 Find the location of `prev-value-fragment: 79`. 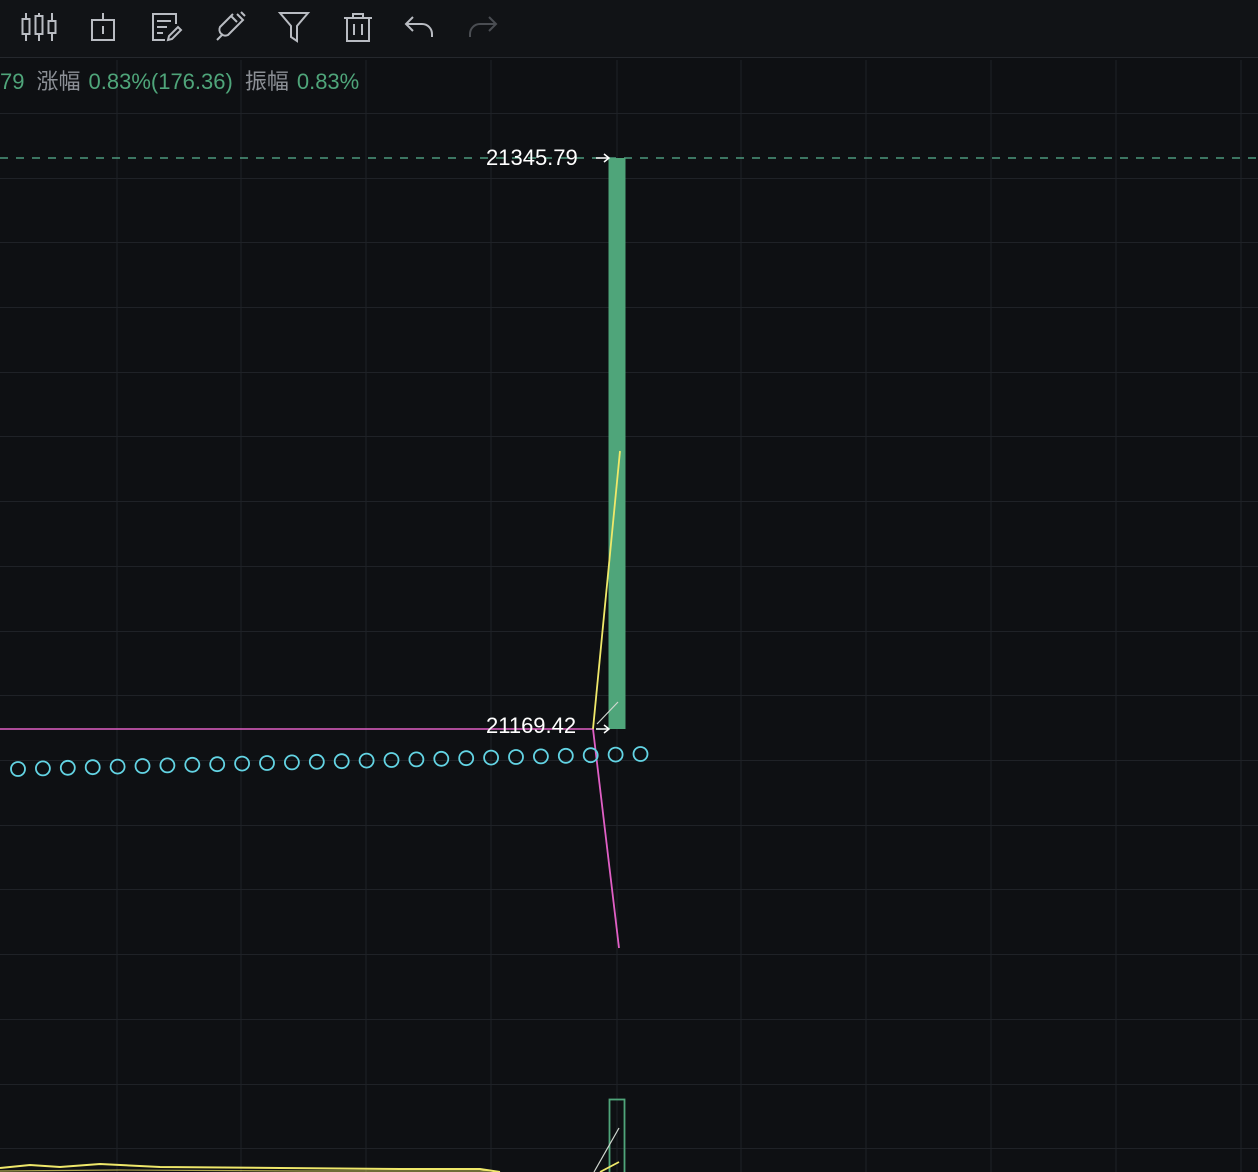

prev-value-fragment: 79 is located at coordinates (12, 81).